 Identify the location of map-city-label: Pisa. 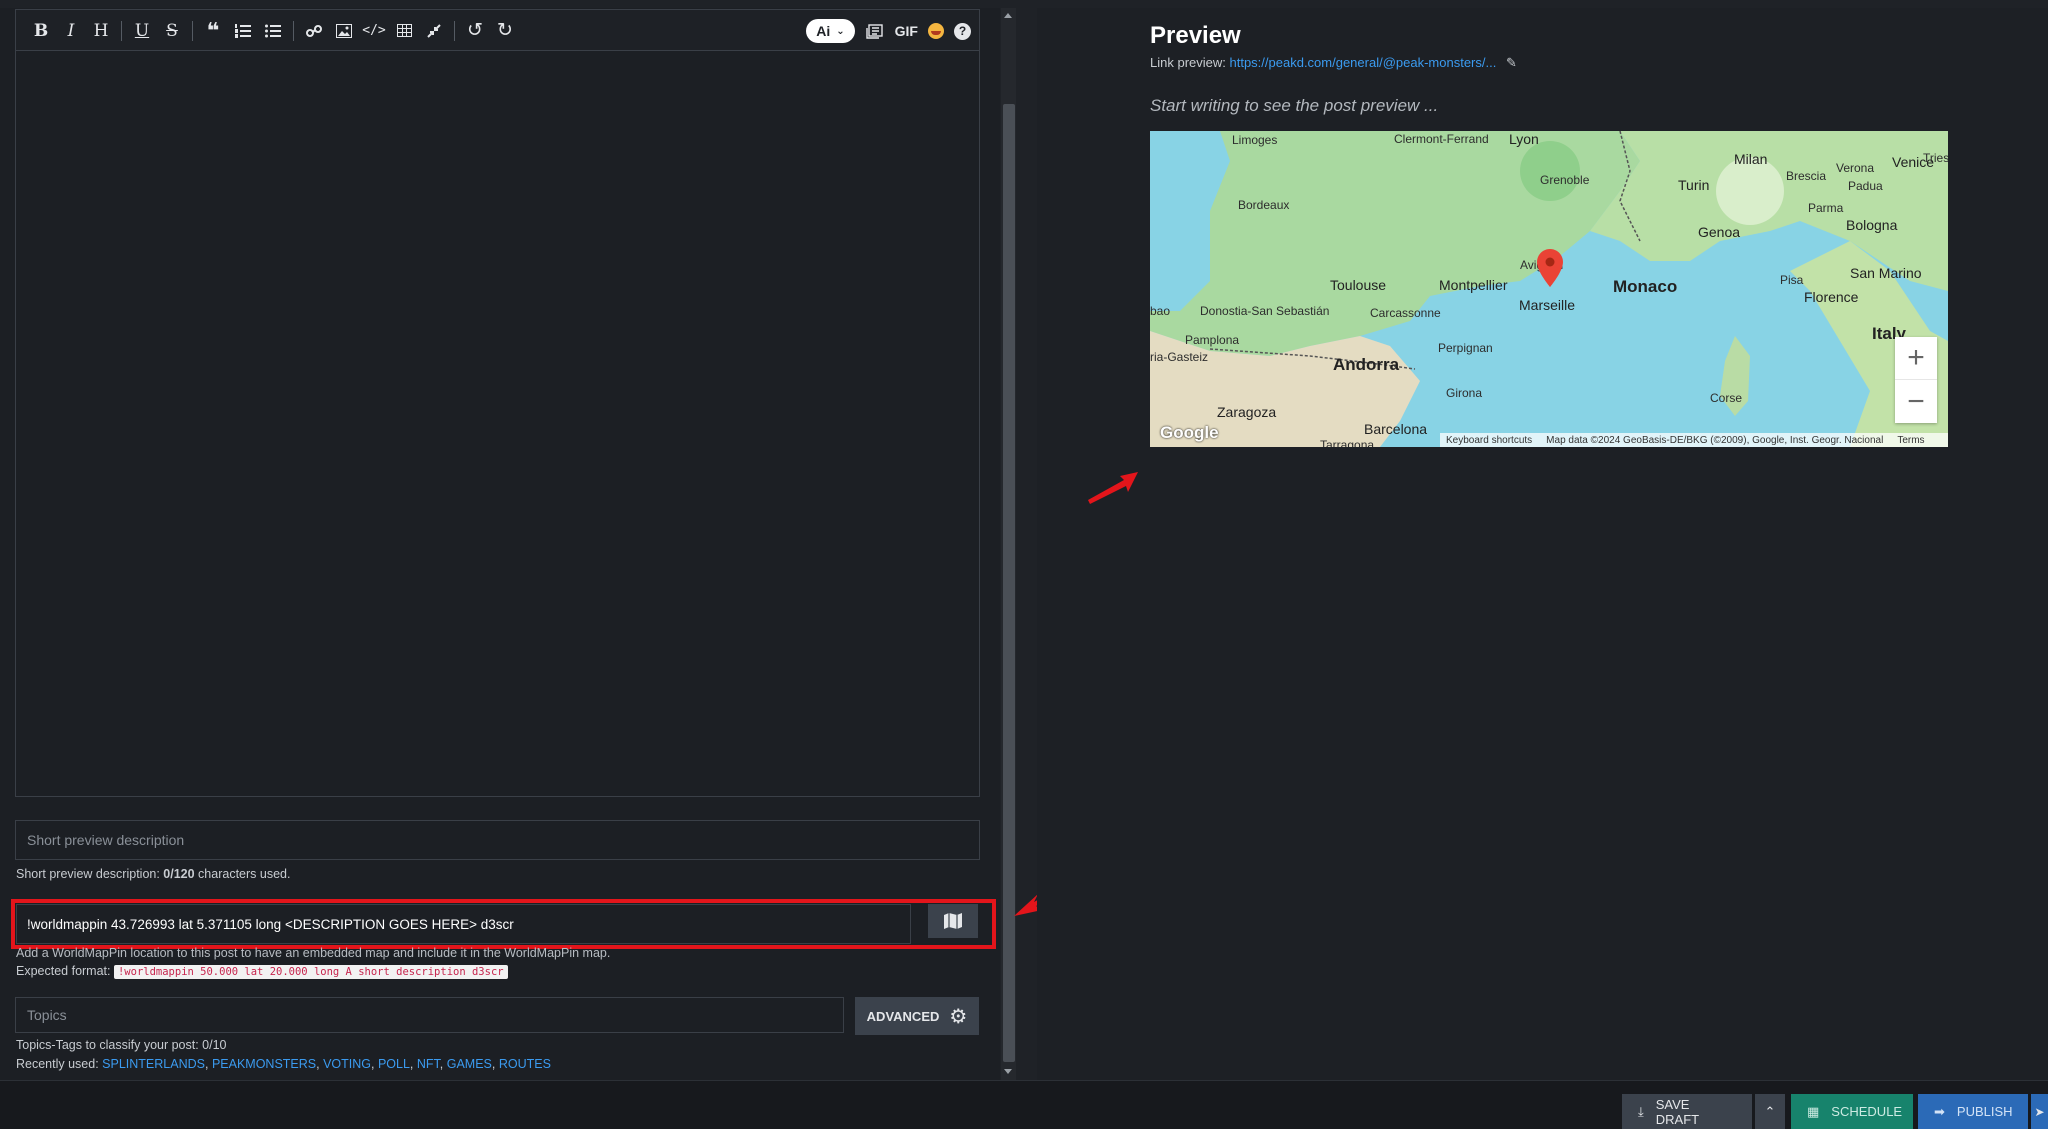
(1792, 280).